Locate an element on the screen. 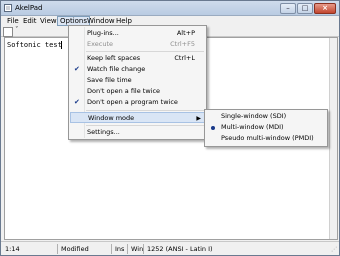  menu-item-label: Keep left spaces is located at coordinates (114, 58).